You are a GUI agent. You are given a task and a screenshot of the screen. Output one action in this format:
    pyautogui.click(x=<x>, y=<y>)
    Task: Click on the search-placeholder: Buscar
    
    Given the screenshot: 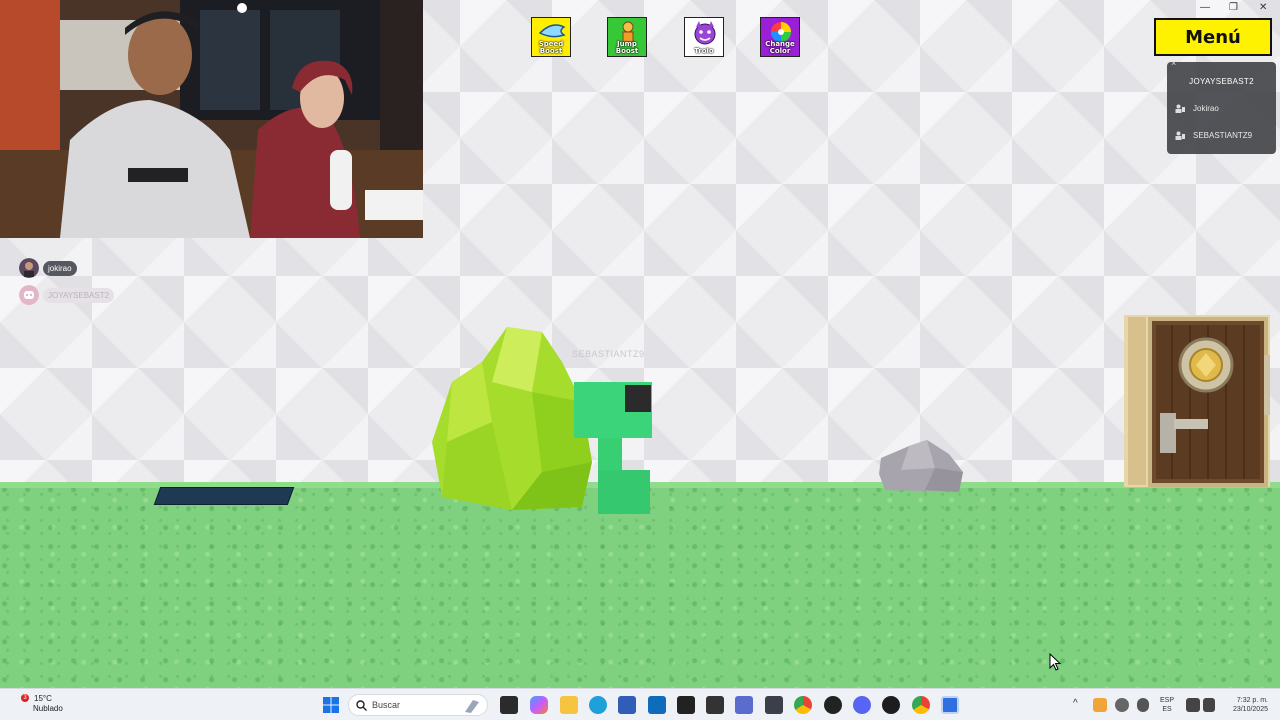 What is the action you would take?
    pyautogui.click(x=386, y=705)
    